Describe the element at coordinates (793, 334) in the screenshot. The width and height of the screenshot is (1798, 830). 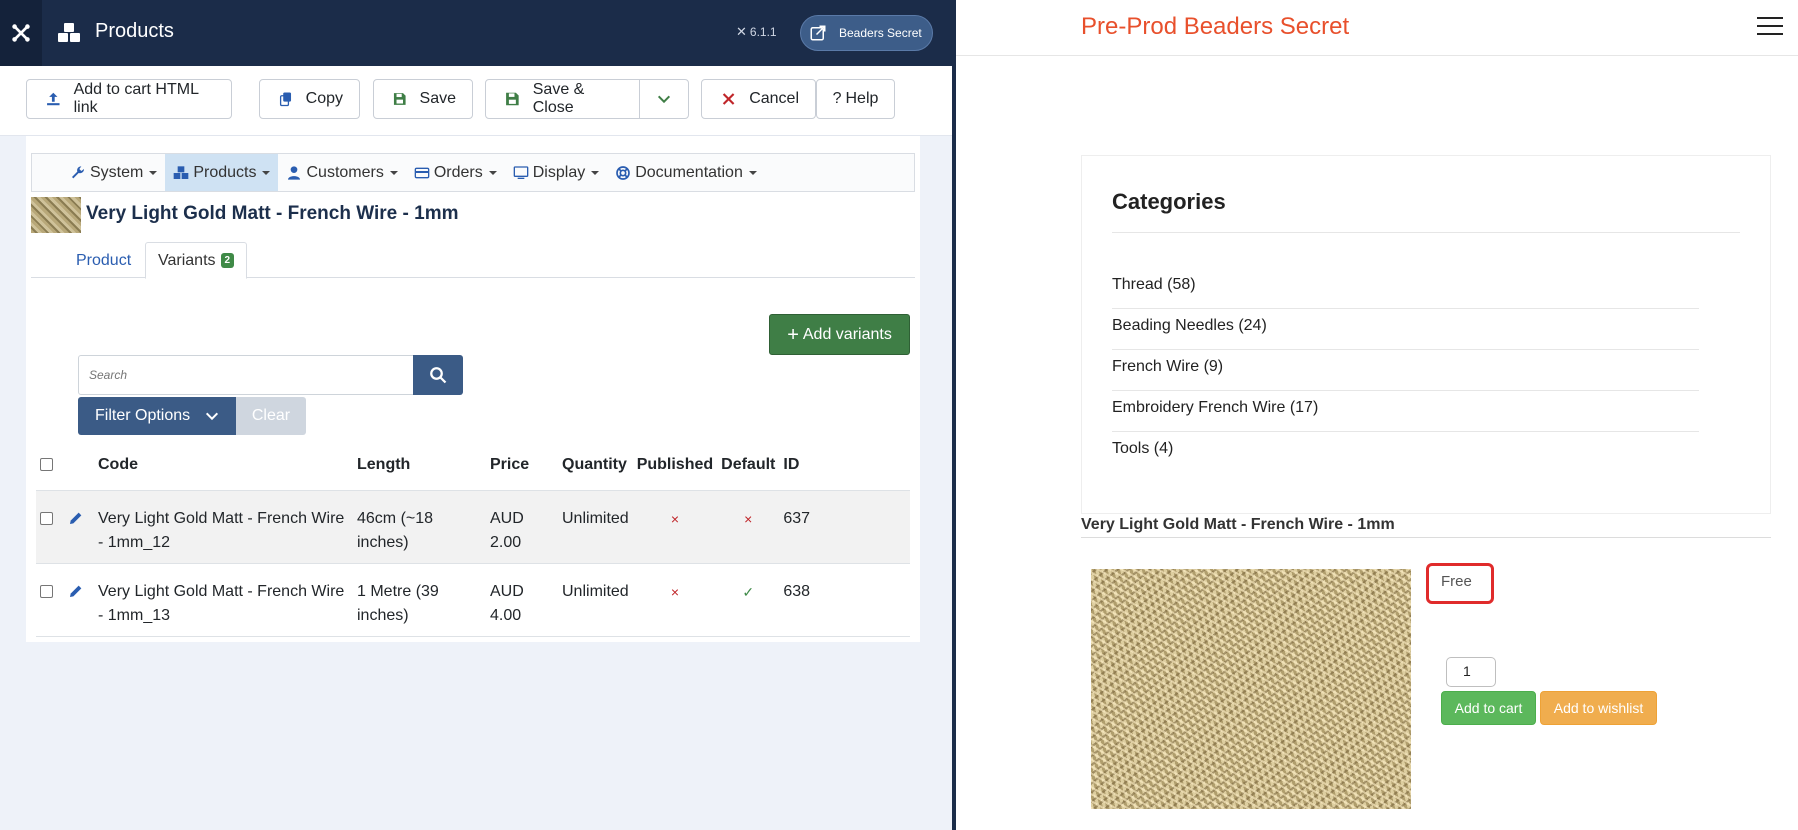
I see `plus-icon: +` at that location.